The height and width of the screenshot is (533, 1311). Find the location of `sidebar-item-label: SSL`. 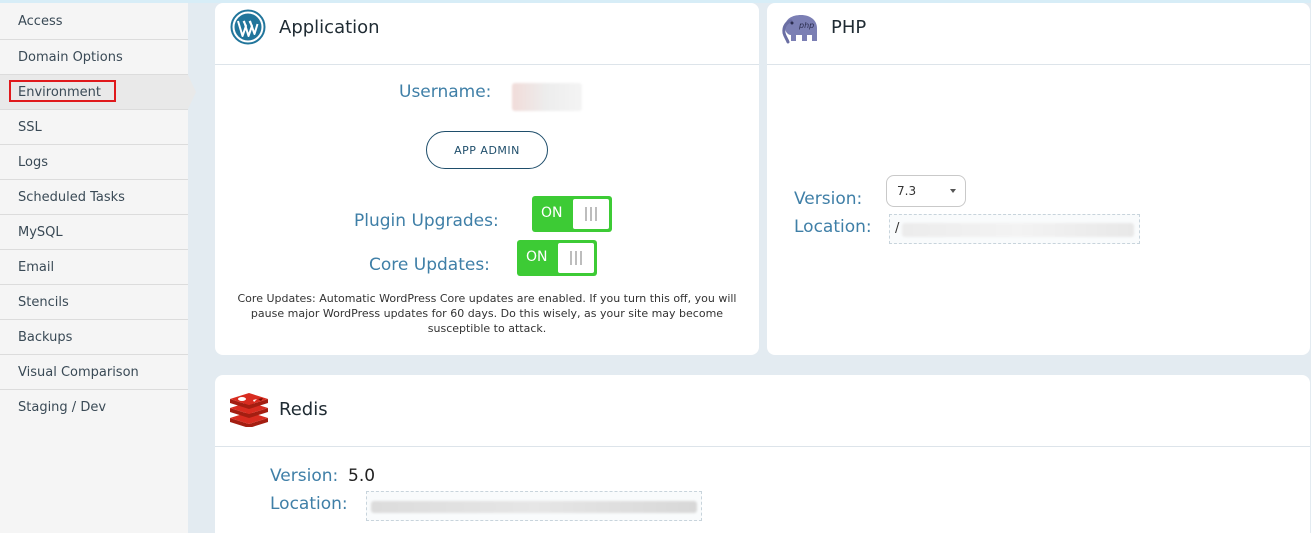

sidebar-item-label: SSL is located at coordinates (30, 127).